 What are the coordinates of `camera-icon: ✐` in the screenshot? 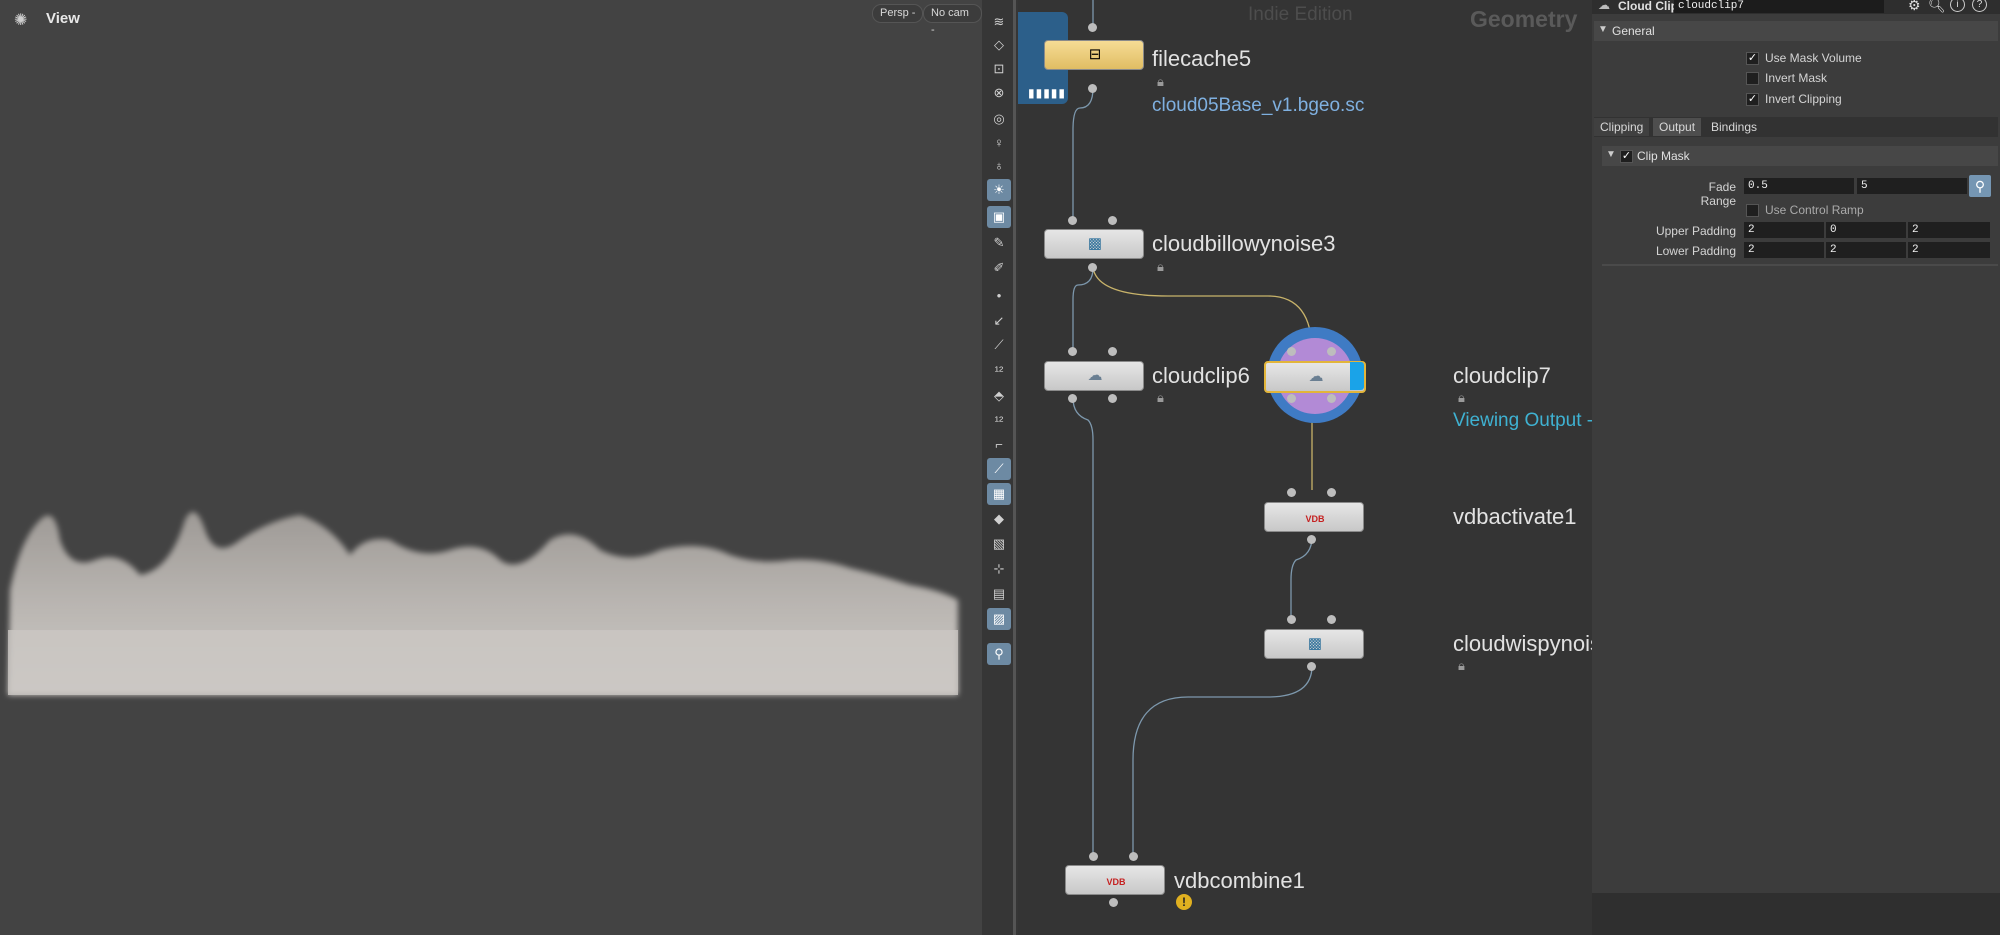 It's located at (999, 268).